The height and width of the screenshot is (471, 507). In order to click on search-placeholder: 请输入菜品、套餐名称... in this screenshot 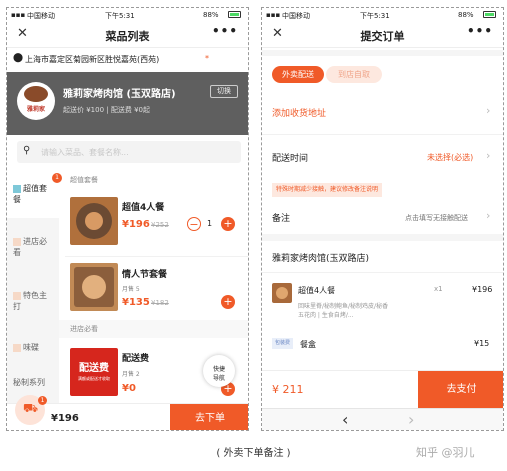, I will do `click(85, 152)`.